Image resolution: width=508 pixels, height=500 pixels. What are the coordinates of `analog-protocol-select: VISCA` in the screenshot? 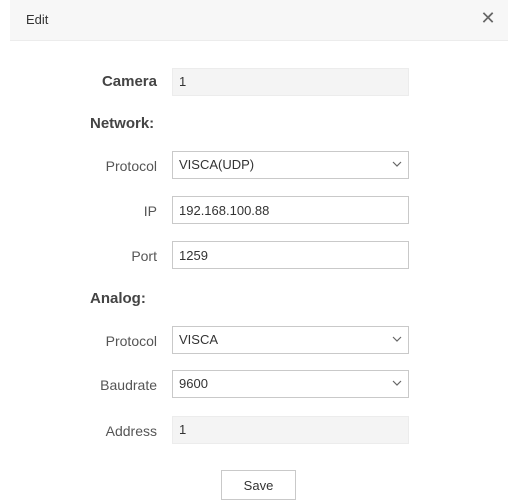 It's located at (290, 340).